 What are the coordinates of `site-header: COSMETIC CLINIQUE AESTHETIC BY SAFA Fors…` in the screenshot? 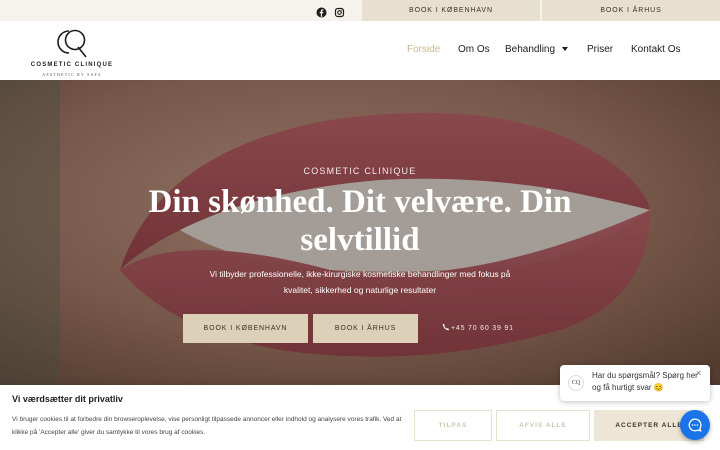 It's located at (360, 50).